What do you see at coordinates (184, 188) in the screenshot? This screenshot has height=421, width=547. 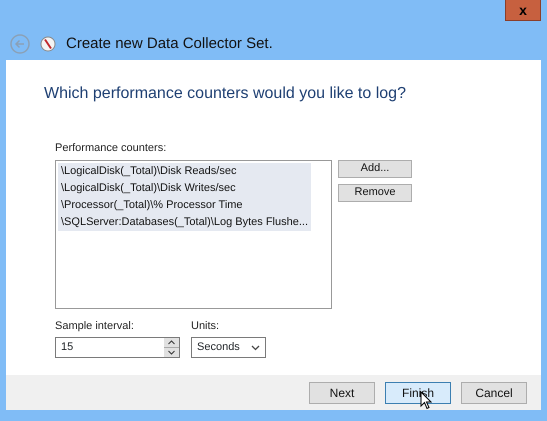 I see `counter-item: \LogicalDisk(_Total)\Disk Writes/sec` at bounding box center [184, 188].